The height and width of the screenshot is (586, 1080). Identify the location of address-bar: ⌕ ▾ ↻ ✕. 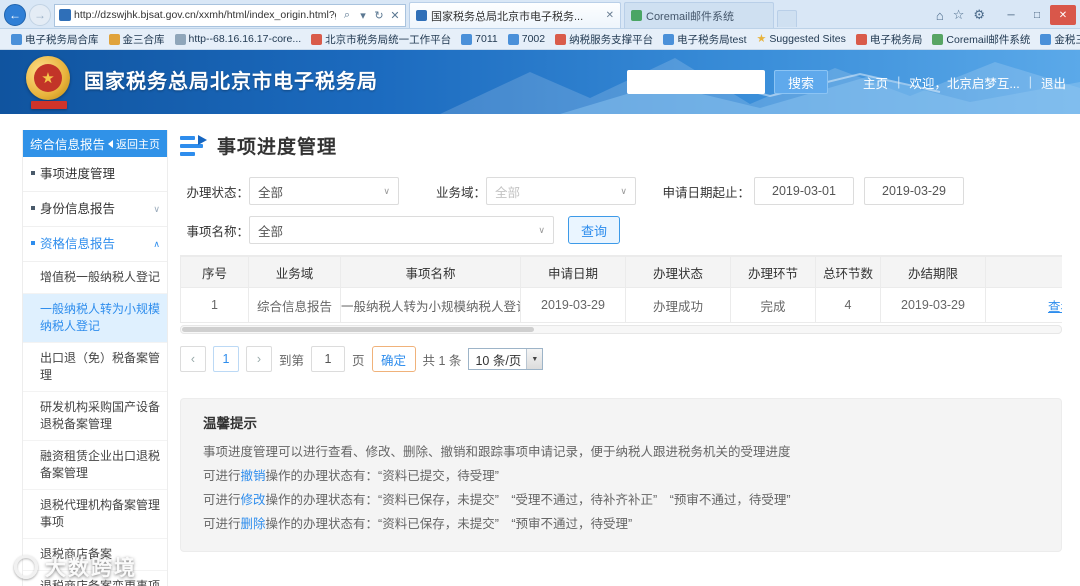
(230, 15).